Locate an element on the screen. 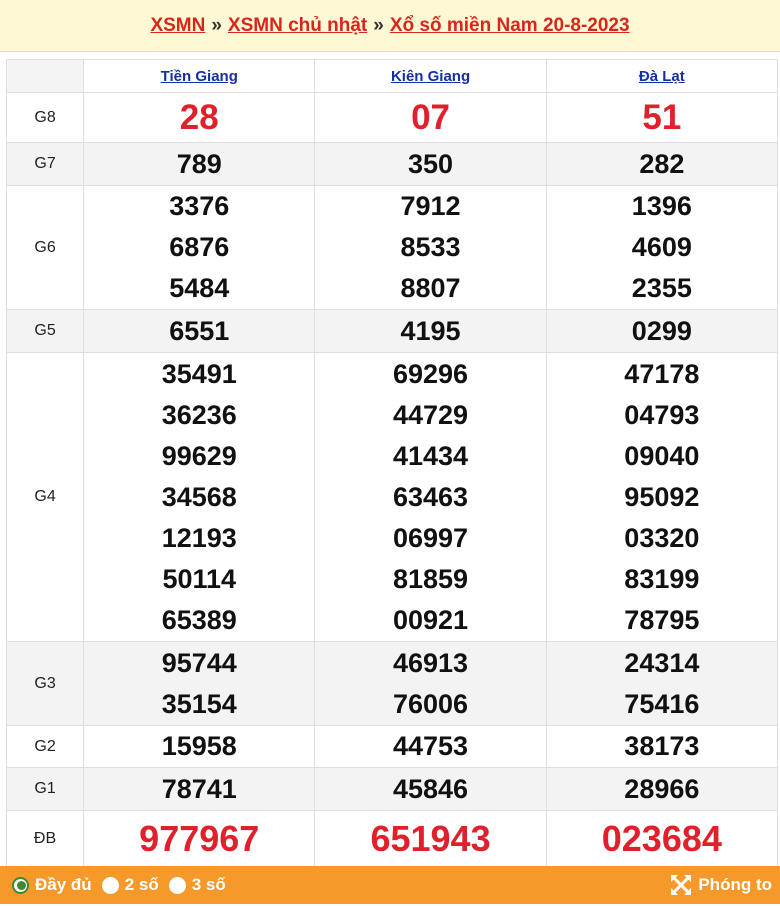 The height and width of the screenshot is (906, 780). prize-cell: 350 is located at coordinates (430, 164).